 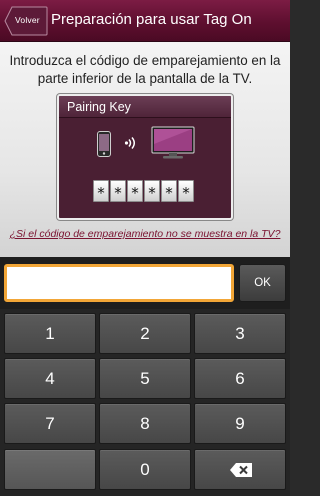 I want to click on pairing-code-input, so click(x=119, y=283).